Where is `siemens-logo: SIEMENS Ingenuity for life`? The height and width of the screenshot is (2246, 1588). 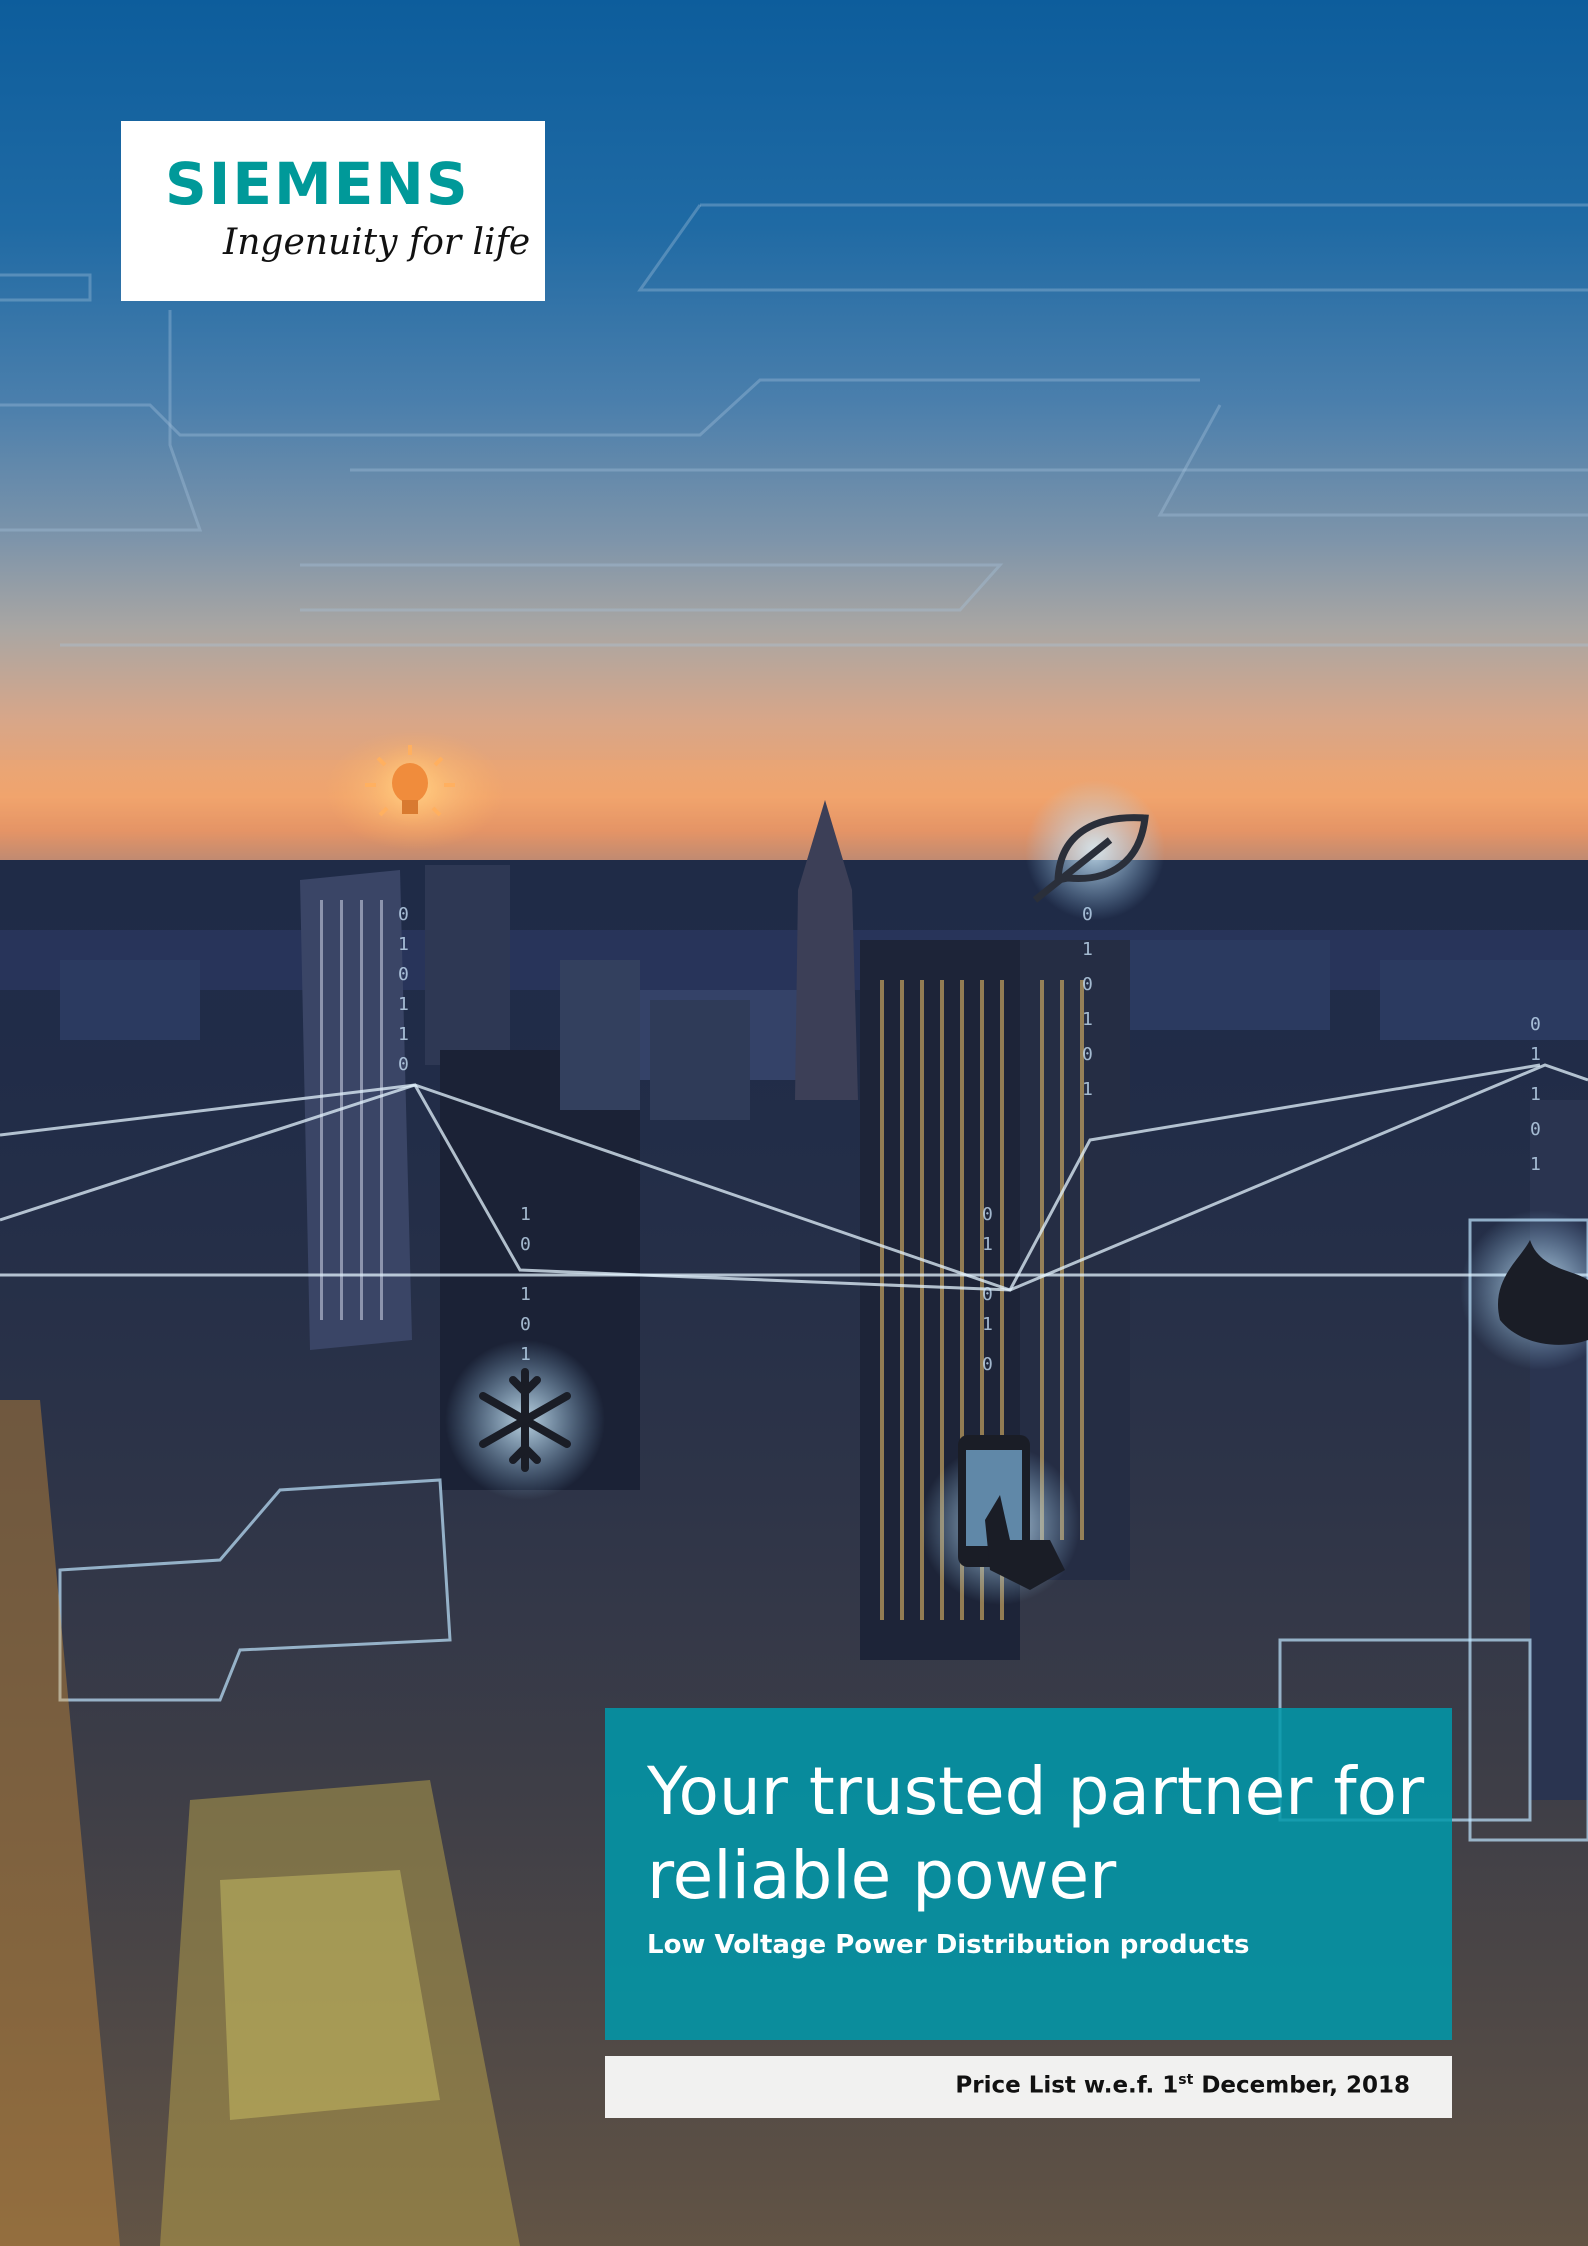
siemens-logo: SIEMENS Ingenuity for life is located at coordinates (333, 211).